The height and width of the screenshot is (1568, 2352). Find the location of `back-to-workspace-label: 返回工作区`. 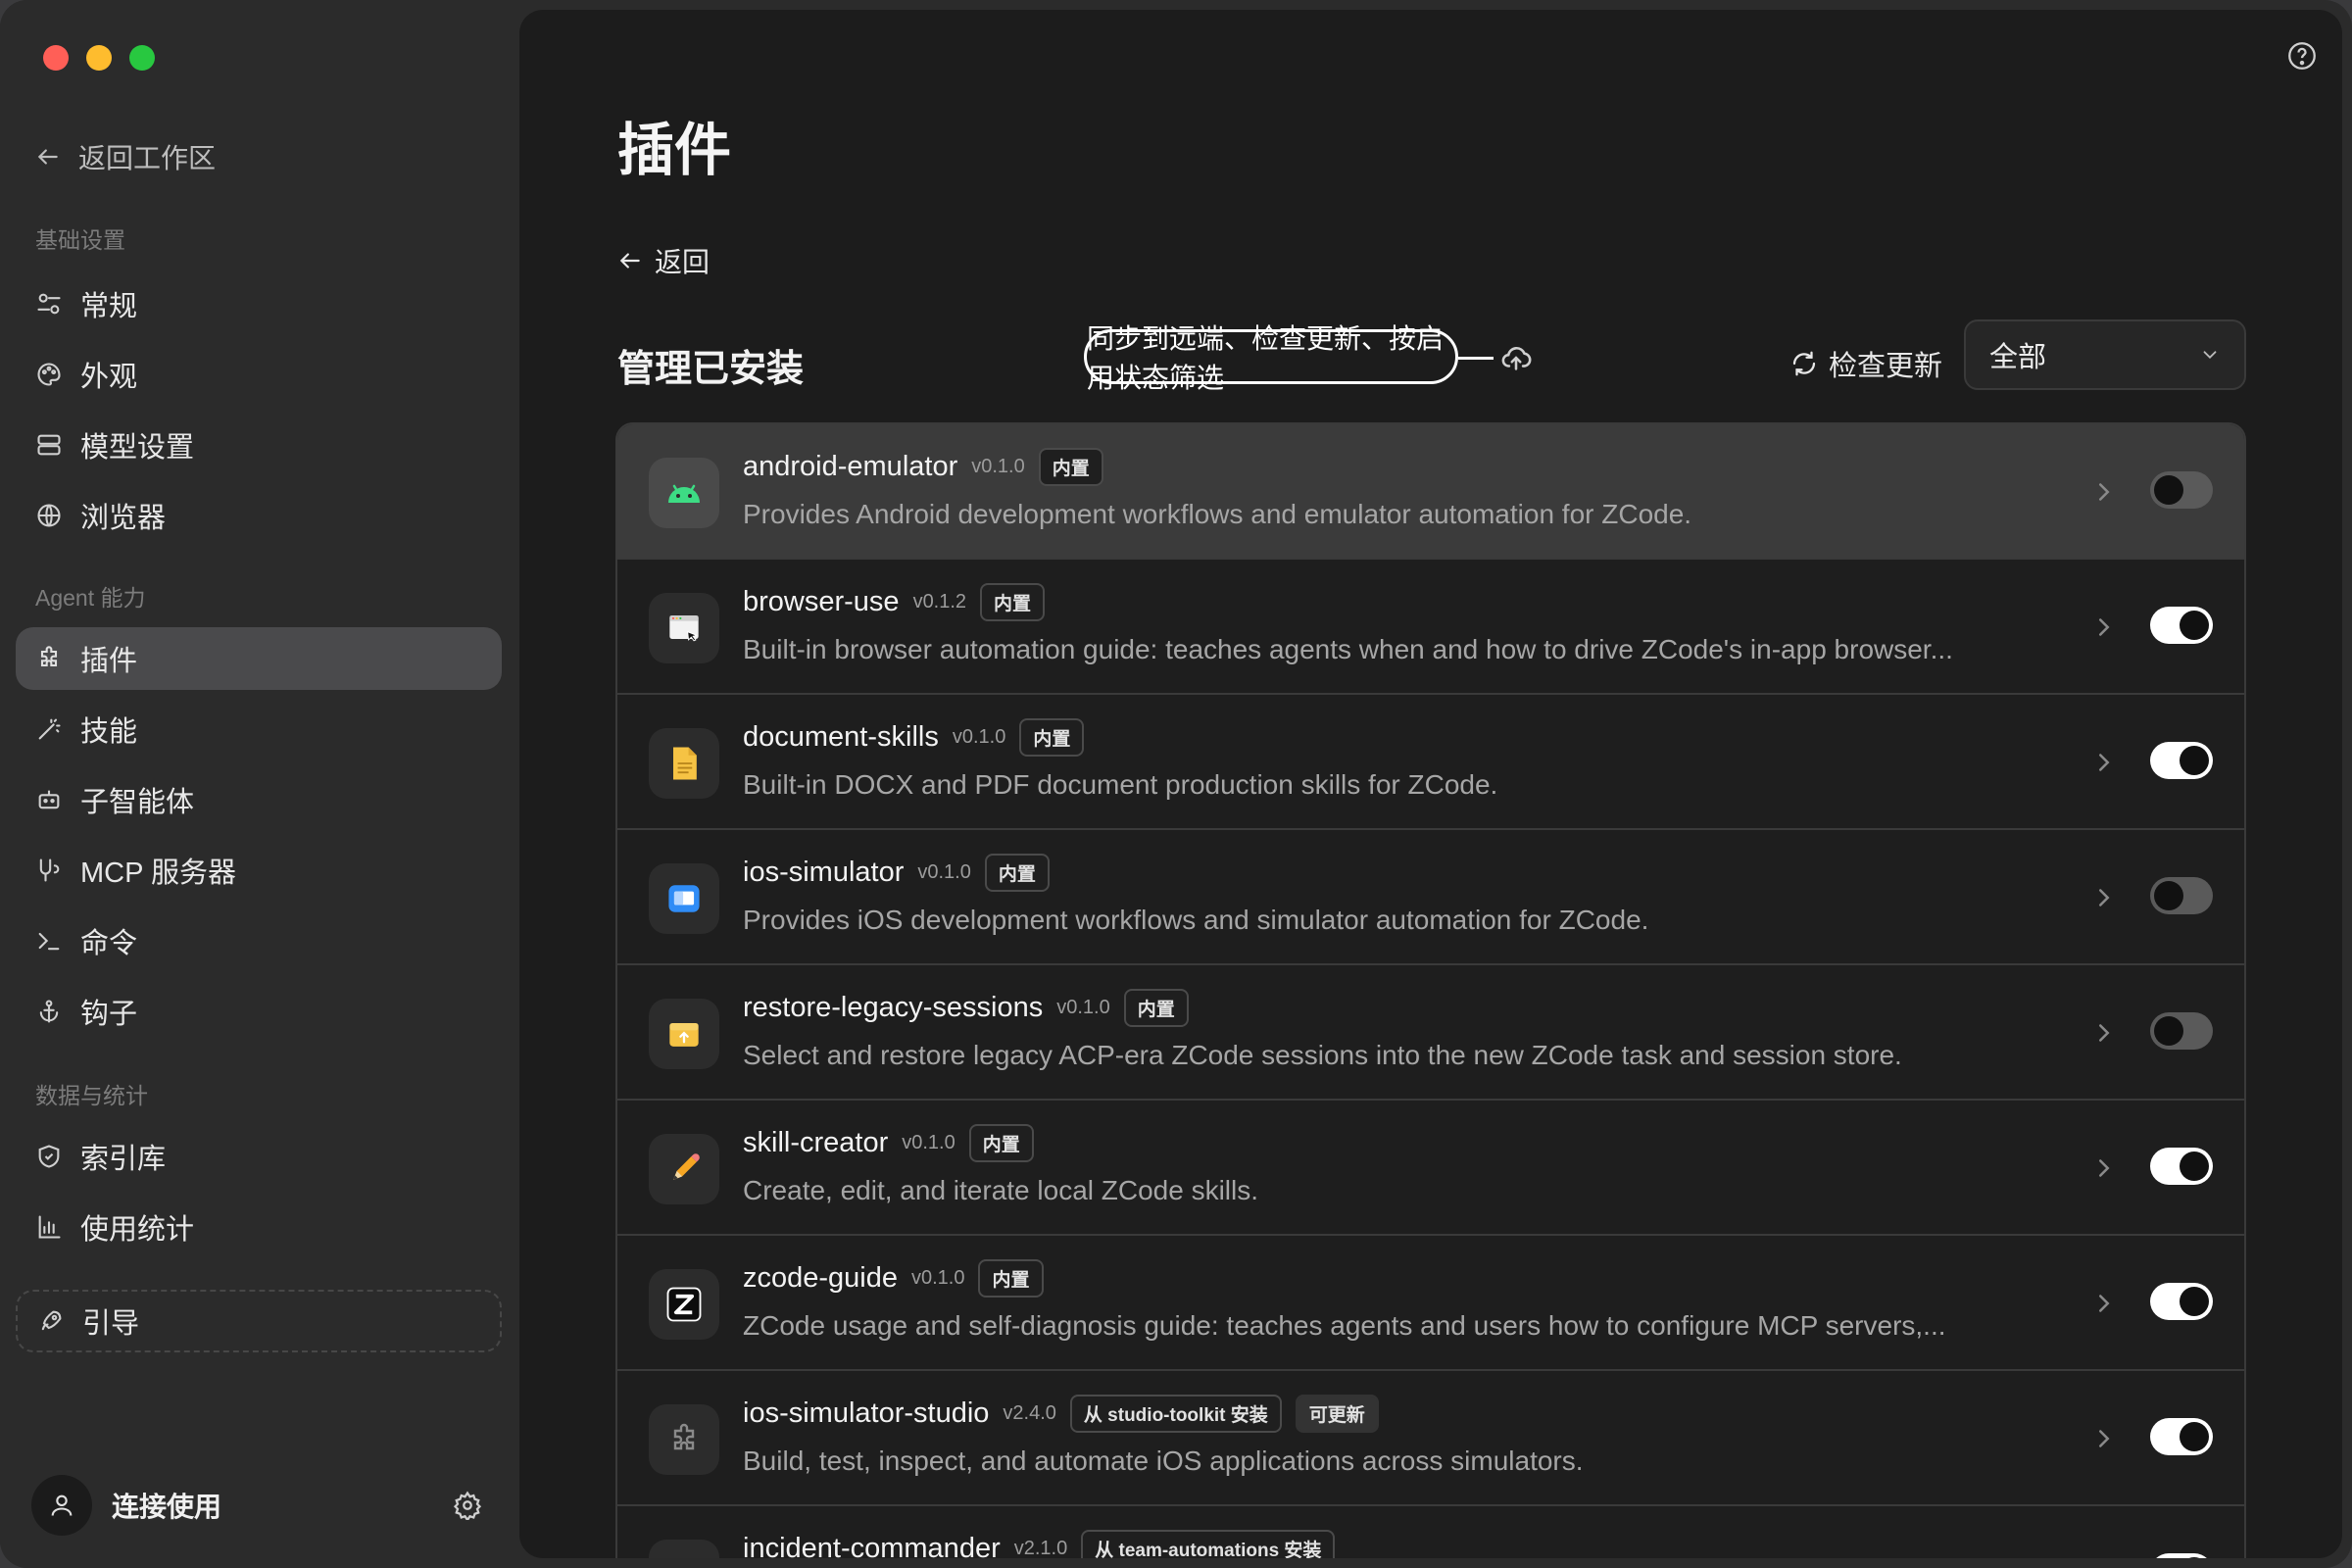

back-to-workspace-label: 返回工作区 is located at coordinates (147, 158).